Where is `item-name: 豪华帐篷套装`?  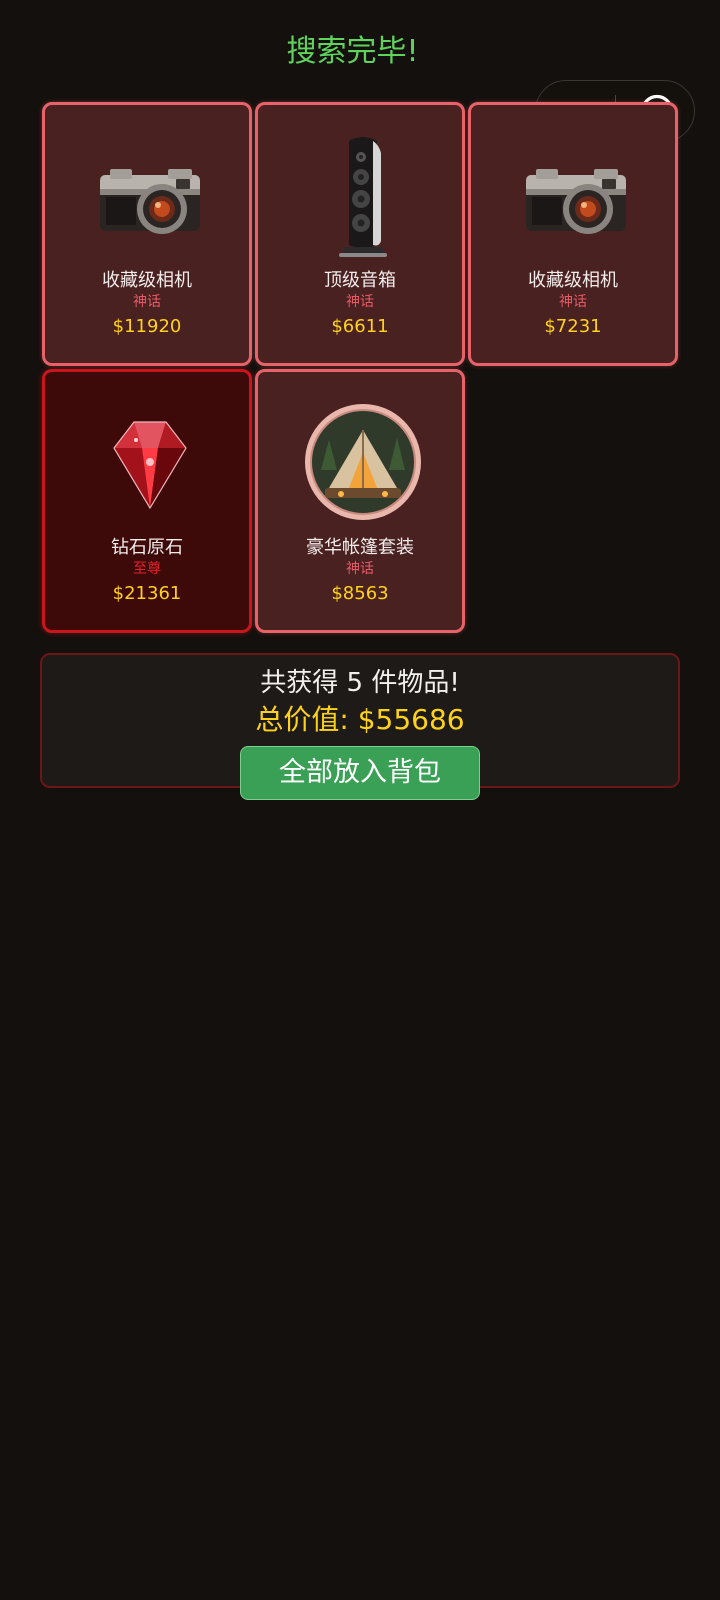 item-name: 豪华帐篷套装 is located at coordinates (360, 547).